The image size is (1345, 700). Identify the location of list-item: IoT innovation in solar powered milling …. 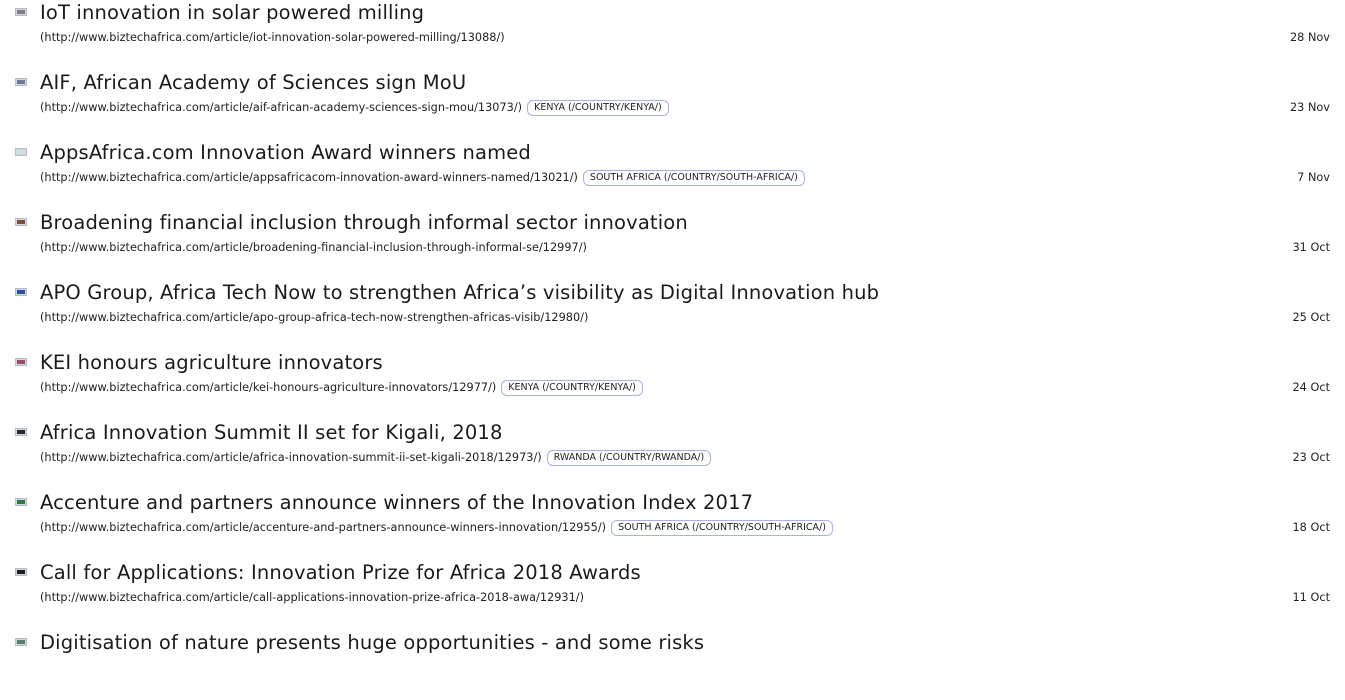
(672, 35).